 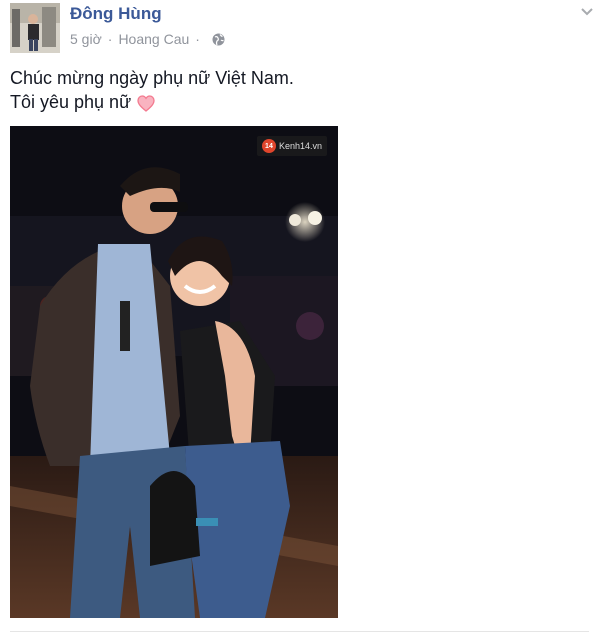 I want to click on watermark-text: Kenh14.vn, so click(x=300, y=146).